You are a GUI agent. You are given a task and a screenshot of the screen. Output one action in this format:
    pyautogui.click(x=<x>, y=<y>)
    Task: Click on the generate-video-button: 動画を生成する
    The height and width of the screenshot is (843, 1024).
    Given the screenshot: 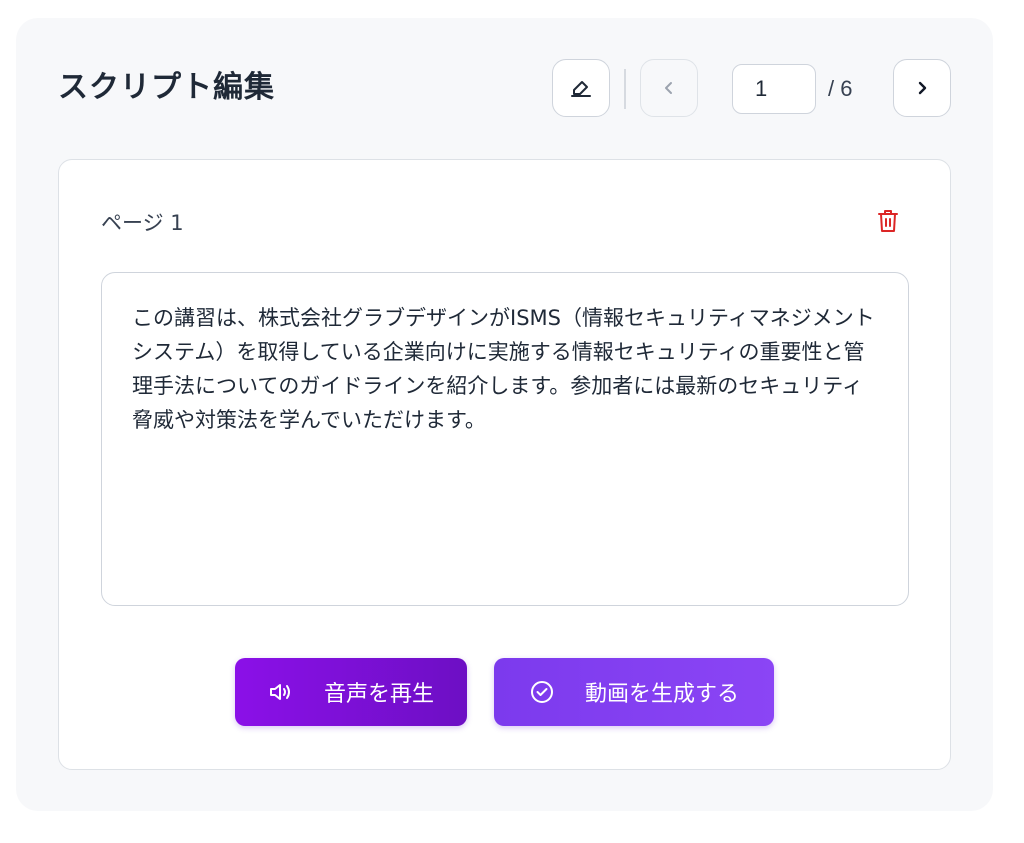 What is the action you would take?
    pyautogui.click(x=634, y=692)
    